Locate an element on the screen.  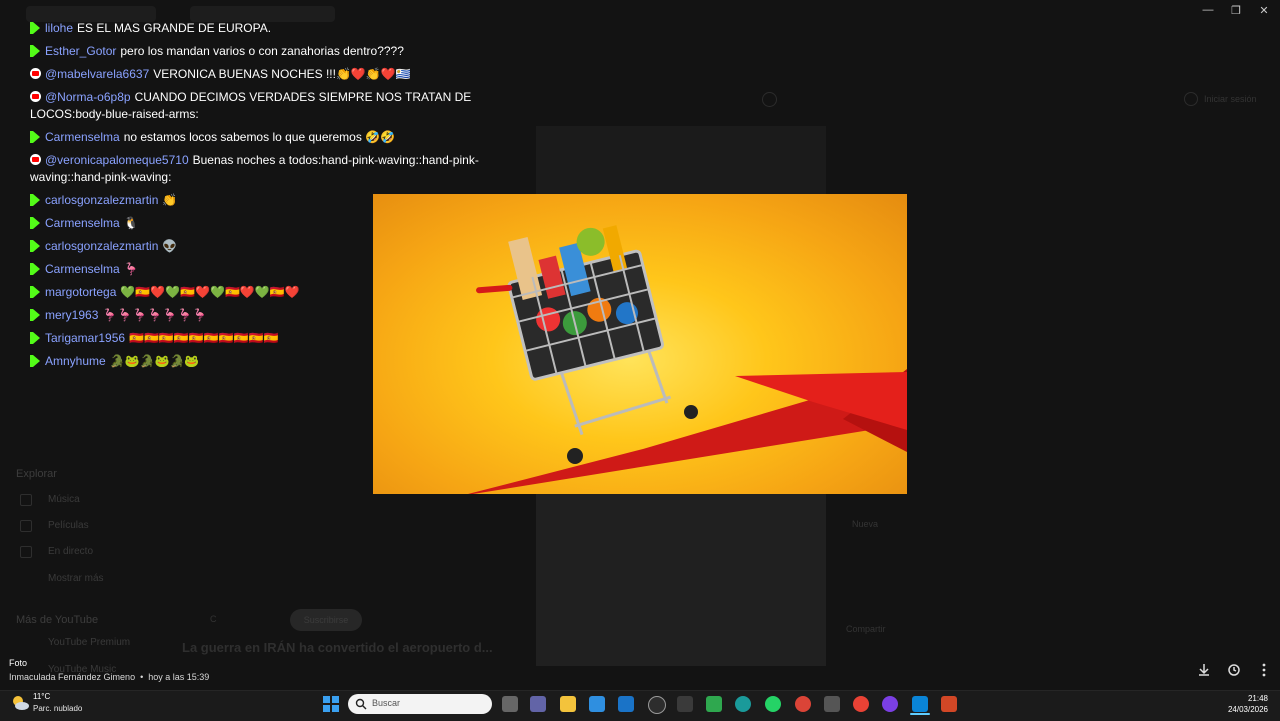
chat-text: 🦩🦩🦩🦩🦩🦩🦩 is located at coordinates (154, 315).